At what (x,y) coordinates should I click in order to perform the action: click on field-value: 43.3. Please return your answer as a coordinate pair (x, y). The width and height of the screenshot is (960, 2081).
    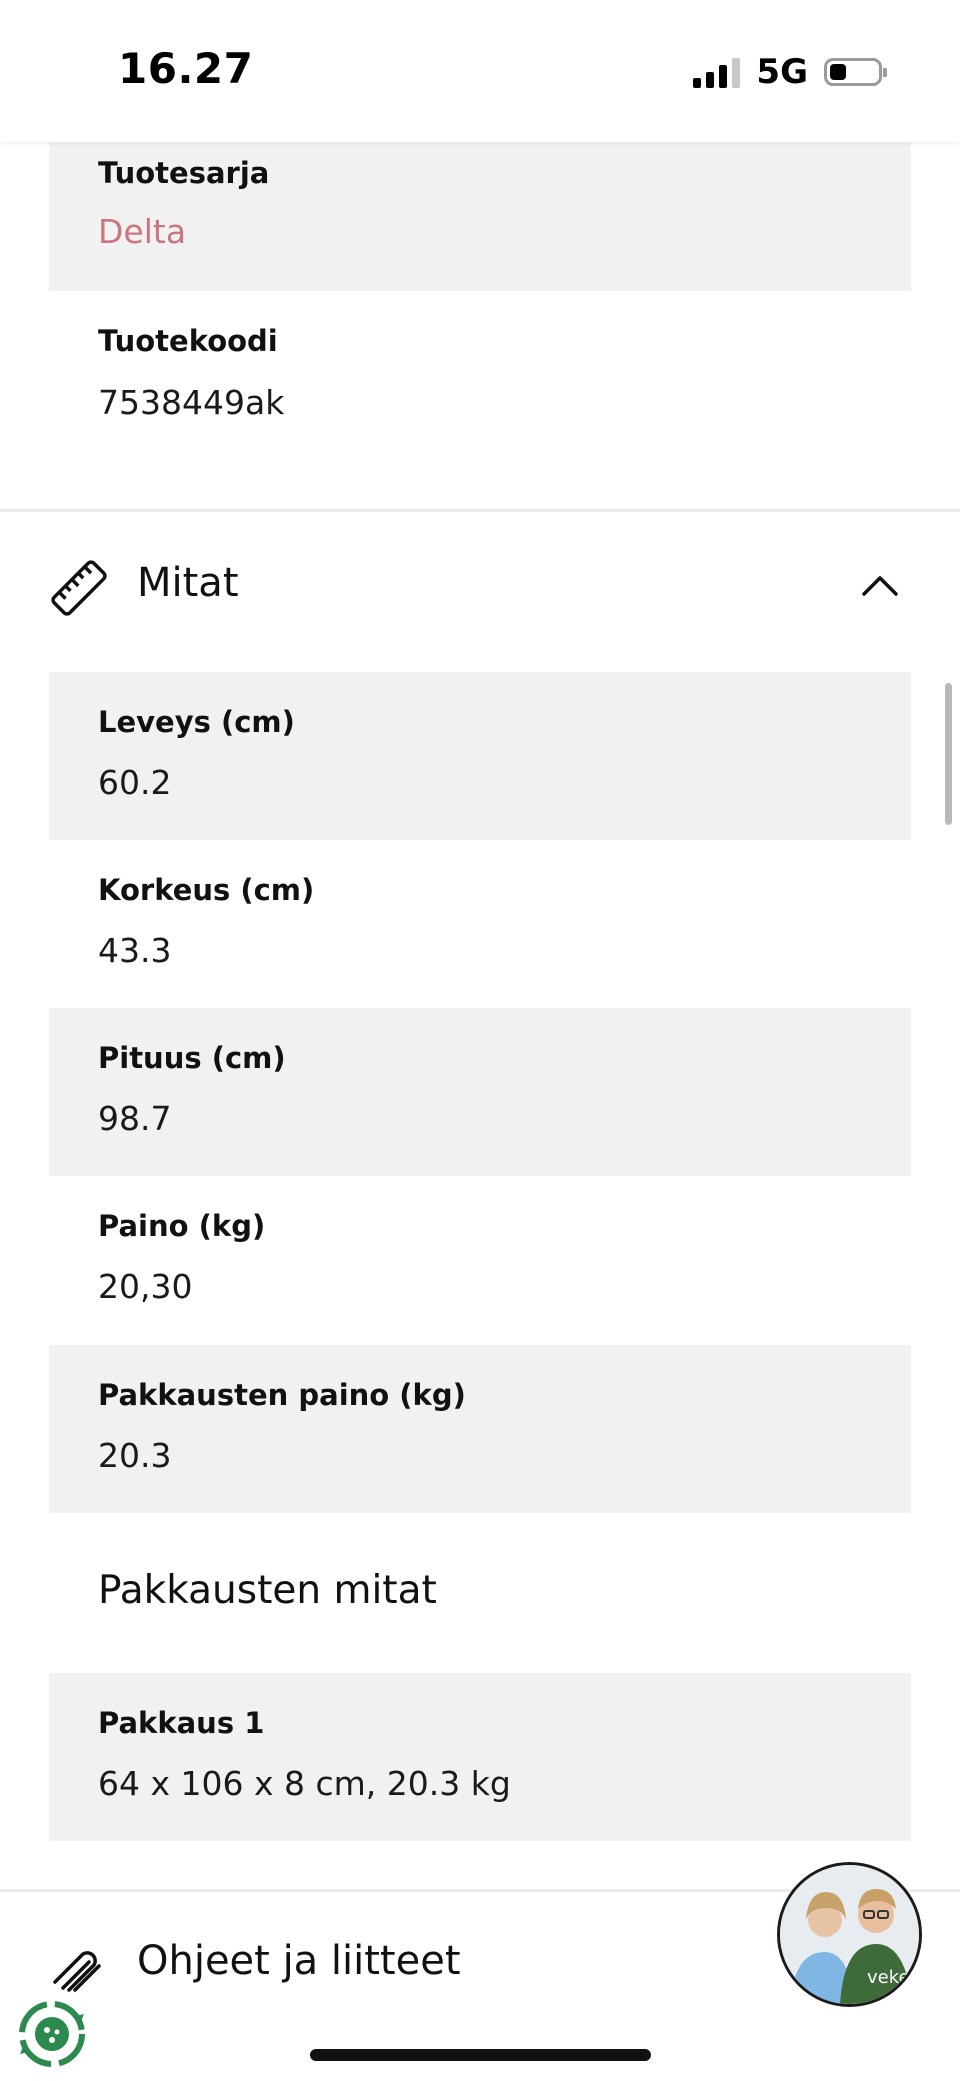
    Looking at the image, I should click on (135, 950).